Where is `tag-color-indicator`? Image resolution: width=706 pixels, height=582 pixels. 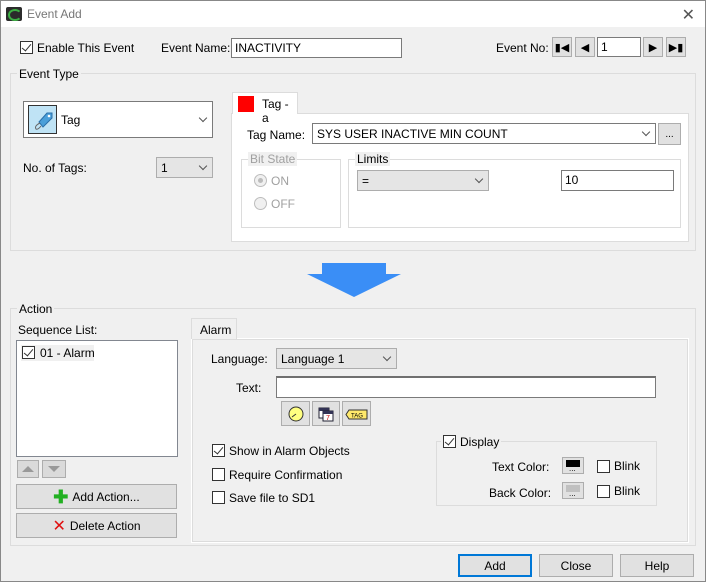
tag-color-indicator is located at coordinates (246, 104).